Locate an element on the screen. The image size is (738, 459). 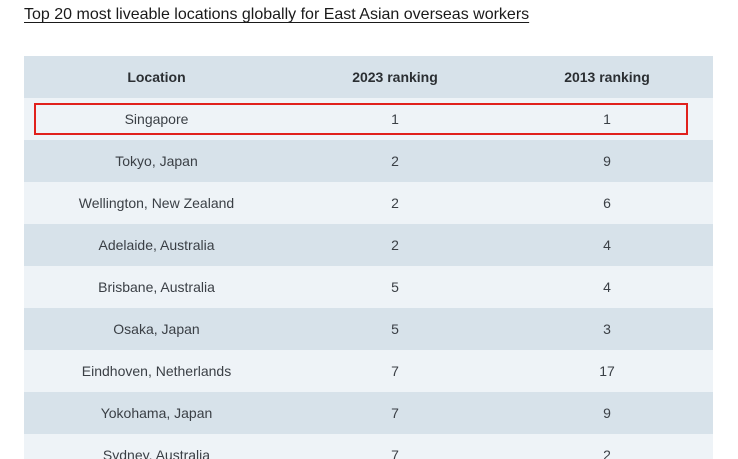
cell-location: Yokohama, Japan is located at coordinates (156, 413).